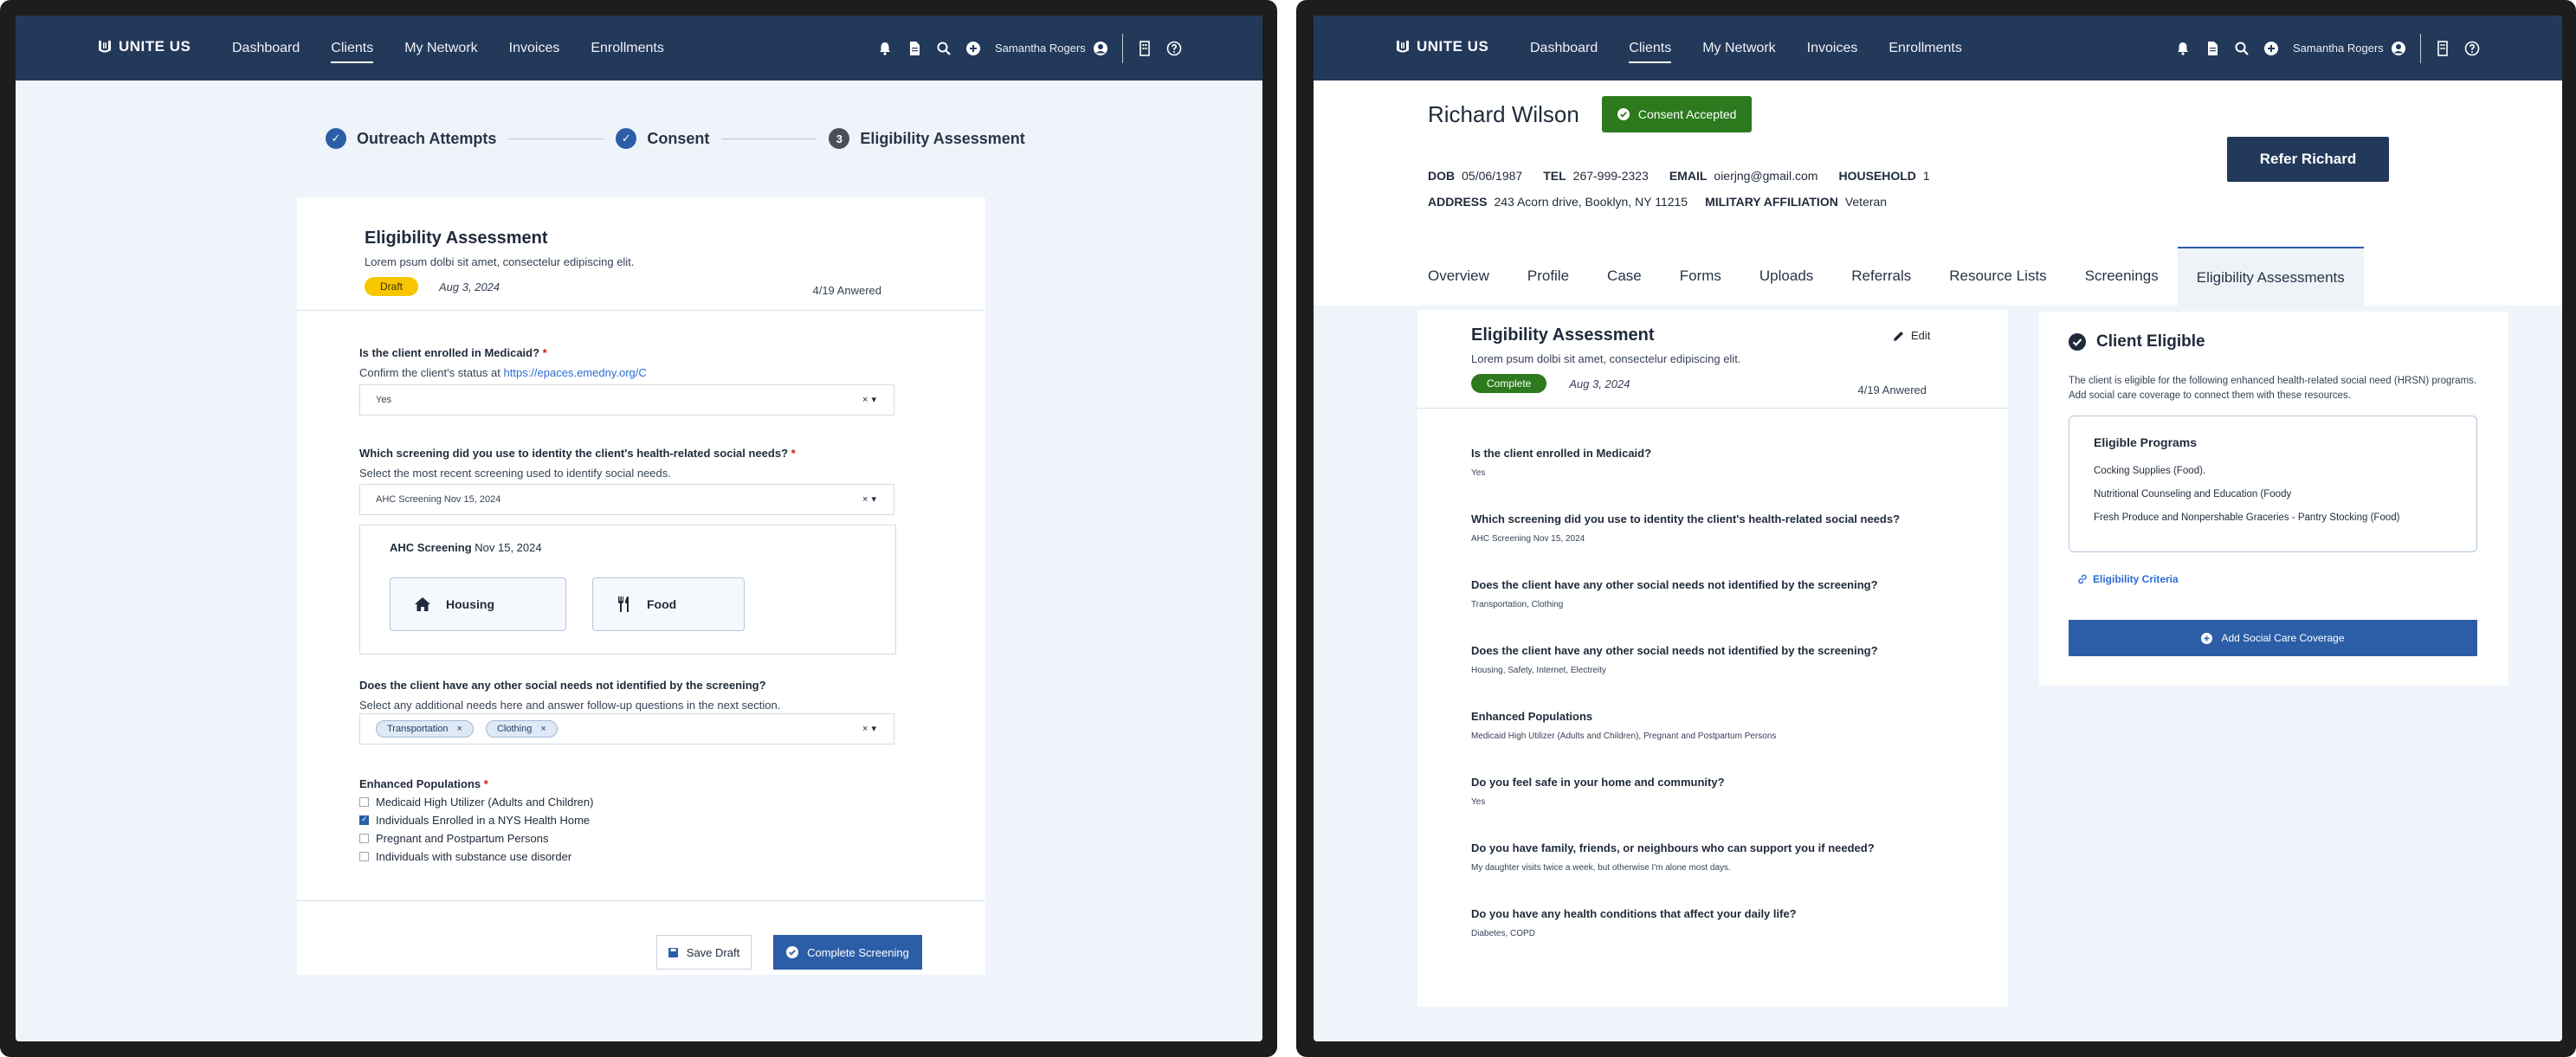 The width and height of the screenshot is (2576, 1057). What do you see at coordinates (1926, 176) in the screenshot?
I see `household-value: 1` at bounding box center [1926, 176].